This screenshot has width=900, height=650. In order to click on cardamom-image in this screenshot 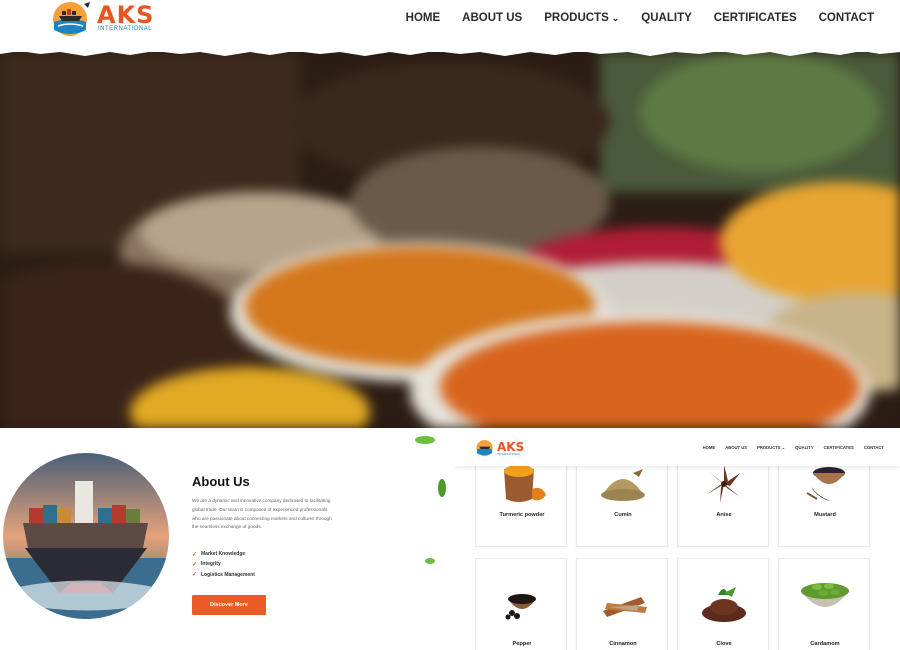, I will do `click(825, 603)`.